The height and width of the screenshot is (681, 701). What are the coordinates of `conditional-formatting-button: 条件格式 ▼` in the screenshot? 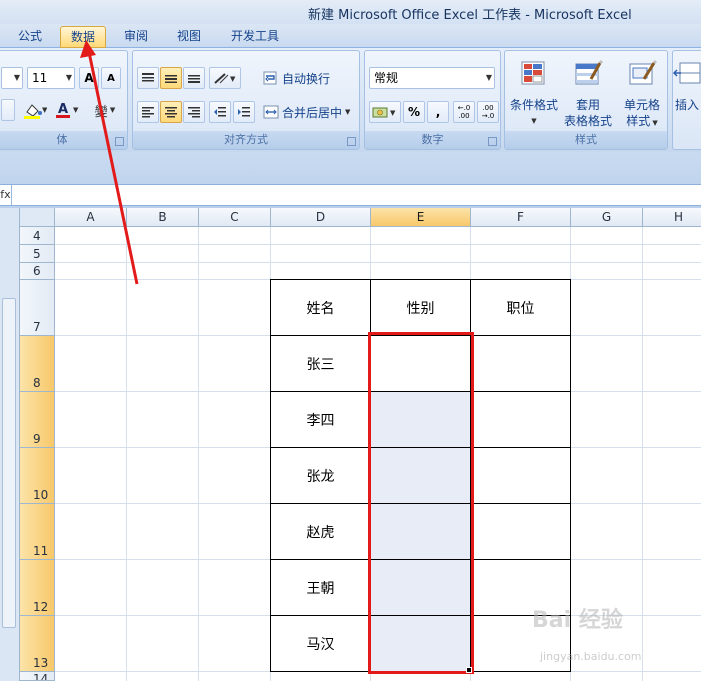 It's located at (534, 93).